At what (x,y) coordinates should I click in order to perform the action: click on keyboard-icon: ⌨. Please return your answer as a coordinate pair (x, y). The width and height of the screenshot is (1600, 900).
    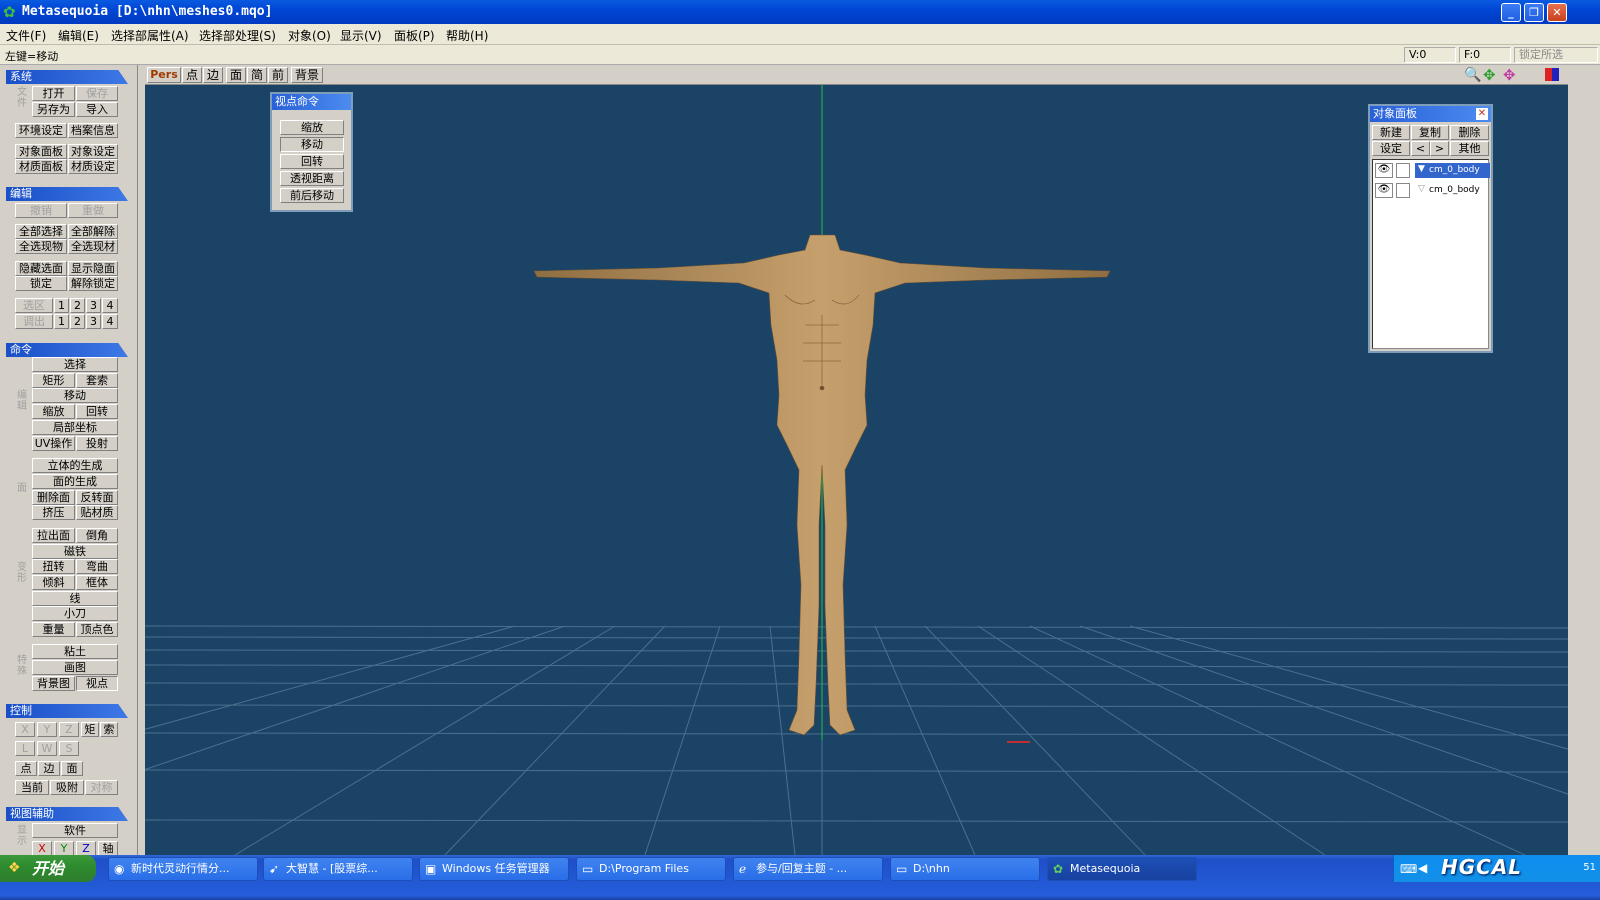
    Looking at the image, I should click on (1408, 869).